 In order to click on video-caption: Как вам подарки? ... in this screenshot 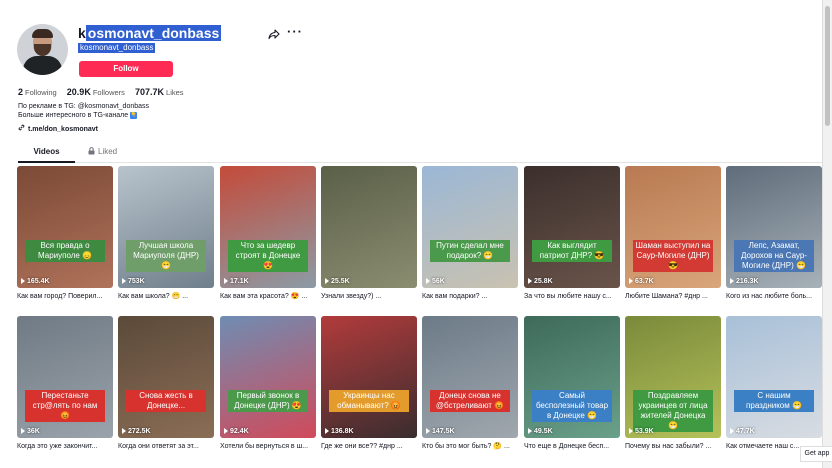, I will do `click(470, 296)`.